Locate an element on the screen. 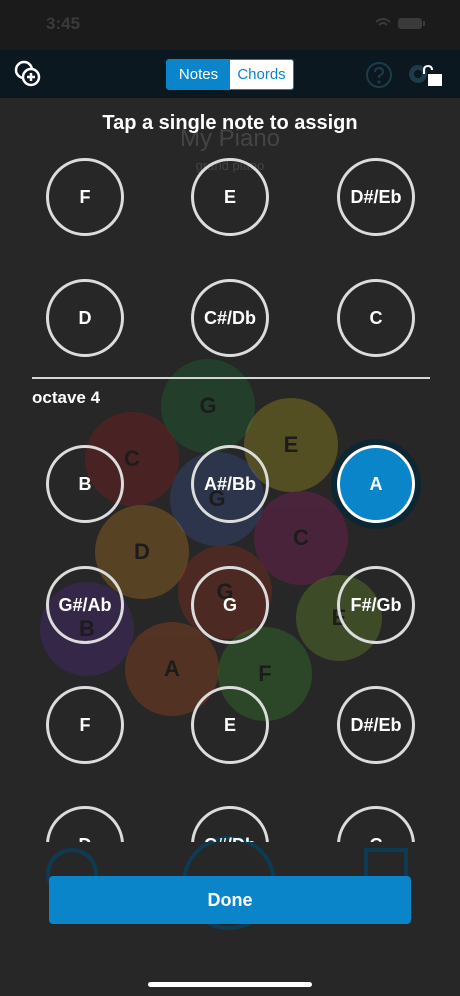 This screenshot has width=460, height=996. status-time: 3:45 is located at coordinates (63, 23).